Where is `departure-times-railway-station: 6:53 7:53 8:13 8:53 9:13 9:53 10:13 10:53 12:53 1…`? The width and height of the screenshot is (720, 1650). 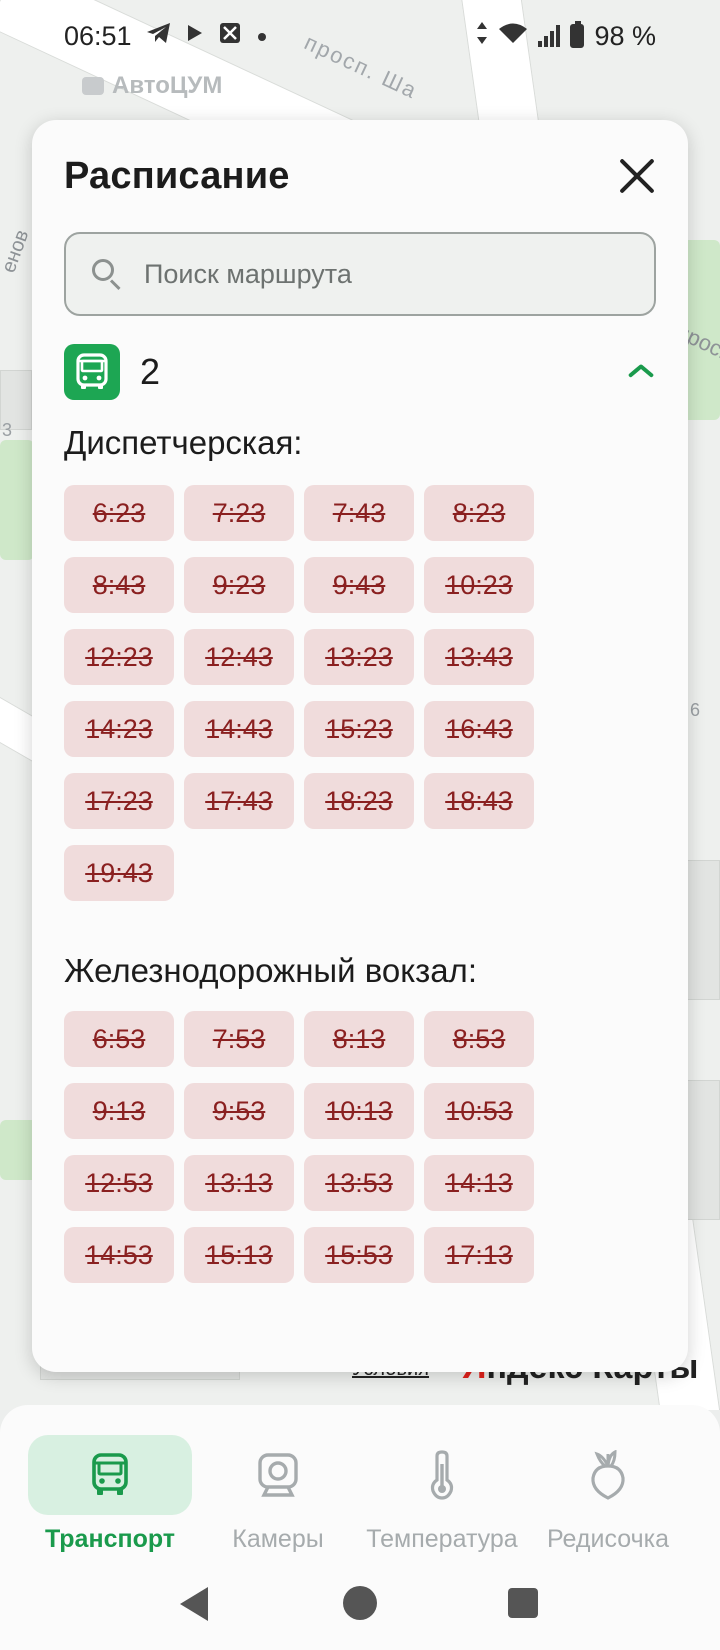
departure-times-railway-station: 6:53 7:53 8:13 8:53 9:13 9:53 10:13 10:53 12:53 1… is located at coordinates (304, 1147).